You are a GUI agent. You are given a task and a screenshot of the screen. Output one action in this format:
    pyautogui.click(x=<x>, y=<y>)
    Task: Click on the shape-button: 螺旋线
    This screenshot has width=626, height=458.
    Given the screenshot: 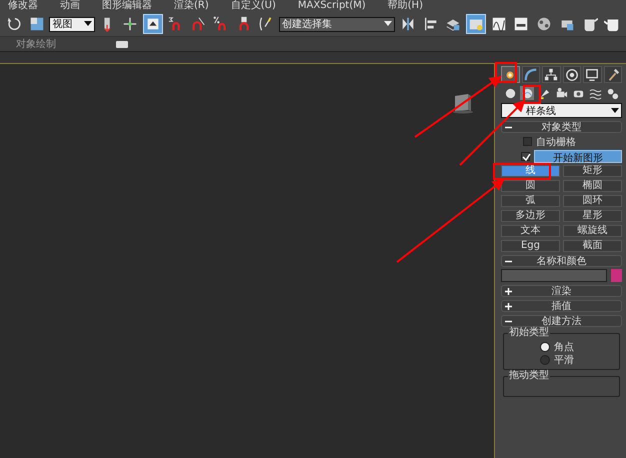 What is the action you would take?
    pyautogui.click(x=592, y=231)
    